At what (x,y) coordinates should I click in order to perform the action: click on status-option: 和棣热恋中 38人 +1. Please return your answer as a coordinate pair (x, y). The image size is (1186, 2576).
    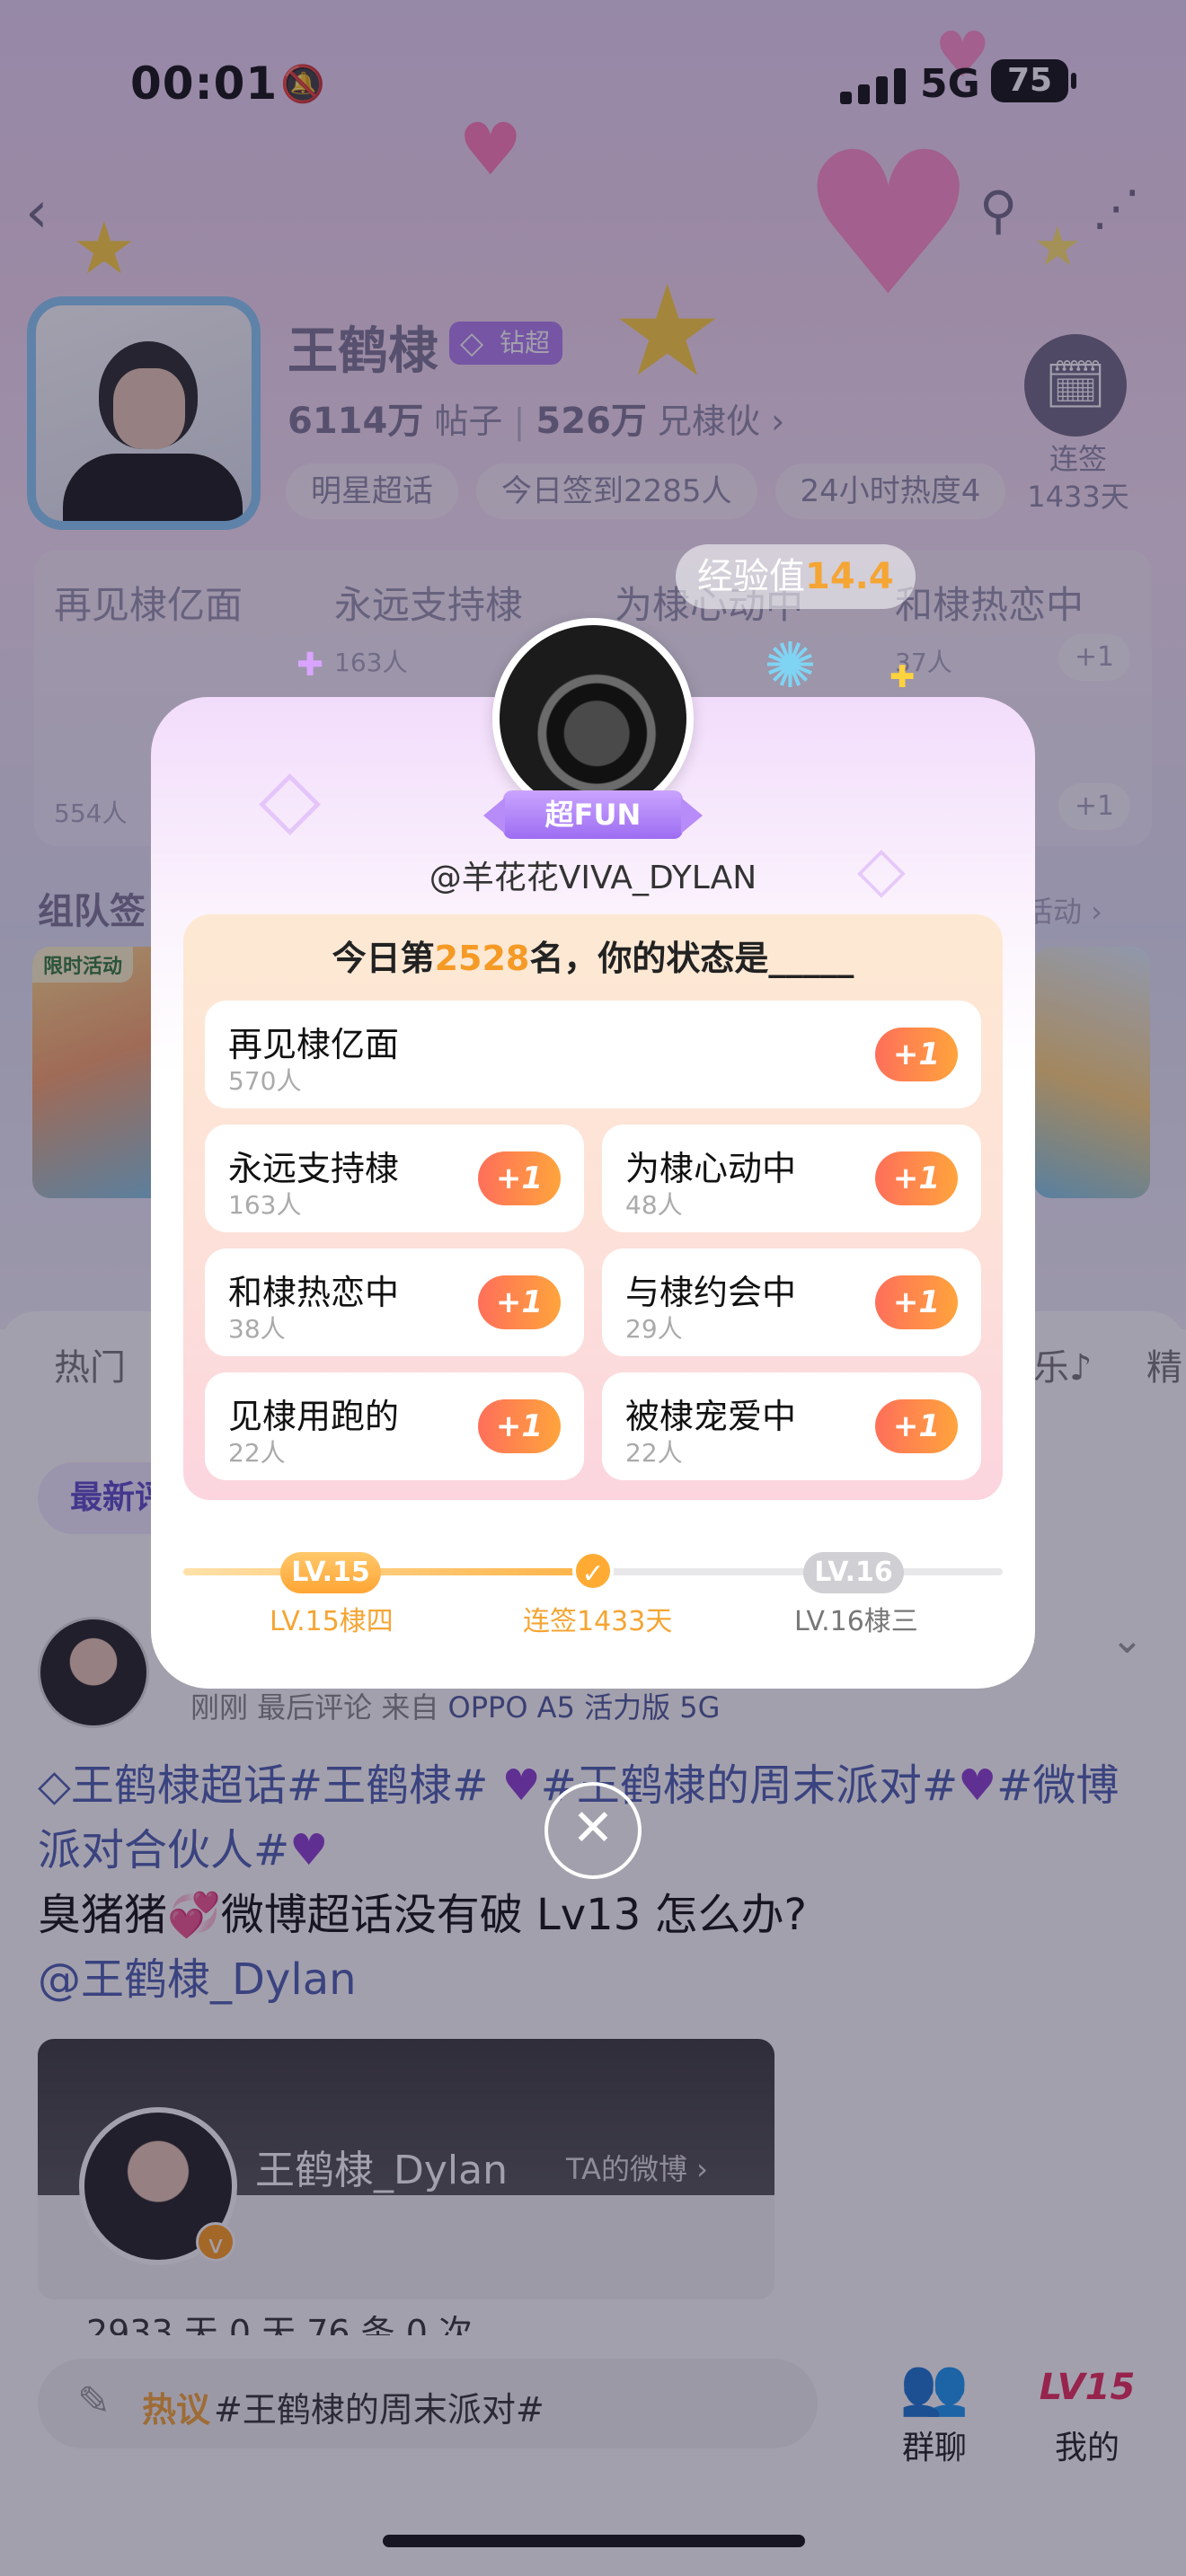
    Looking at the image, I should click on (394, 1302).